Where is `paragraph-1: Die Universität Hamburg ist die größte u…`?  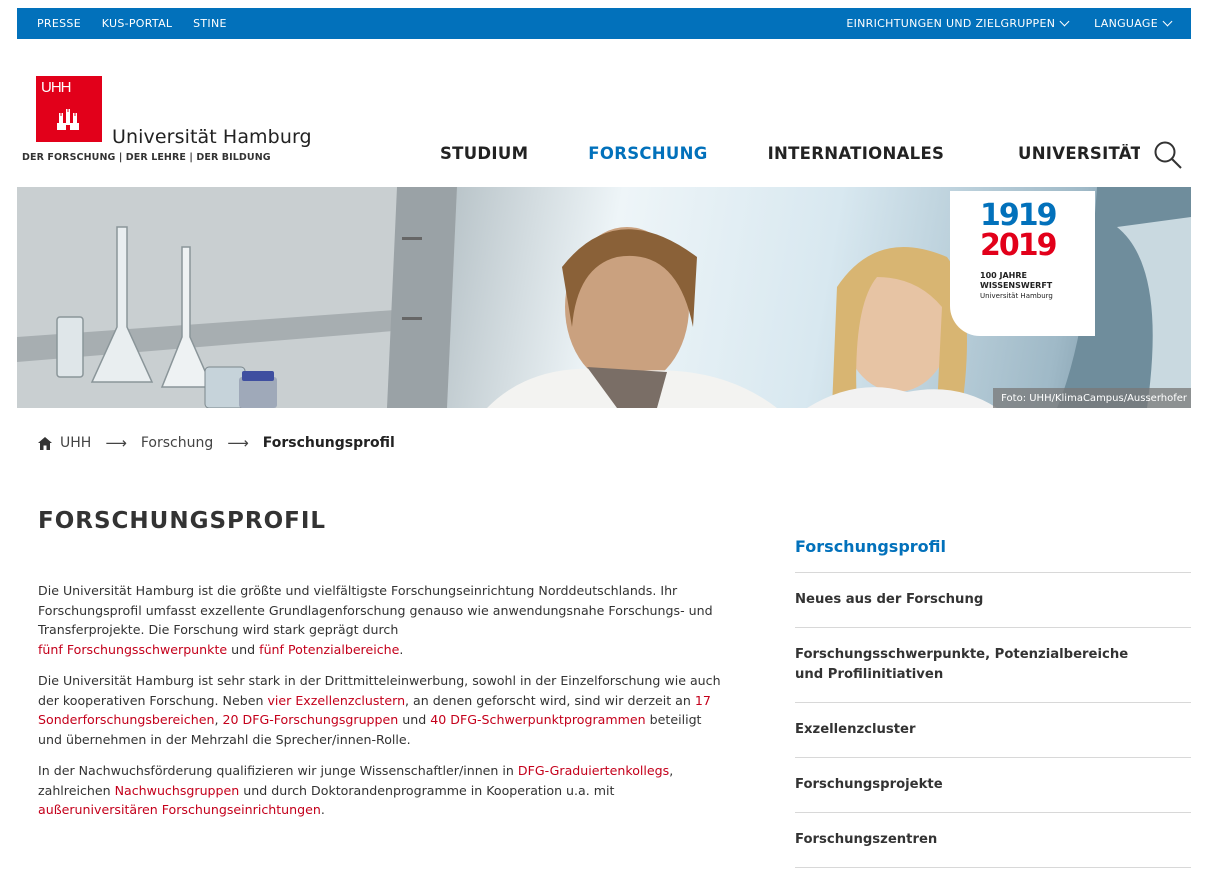
paragraph-1: Die Universität Hamburg ist die größte u… is located at coordinates (383, 620).